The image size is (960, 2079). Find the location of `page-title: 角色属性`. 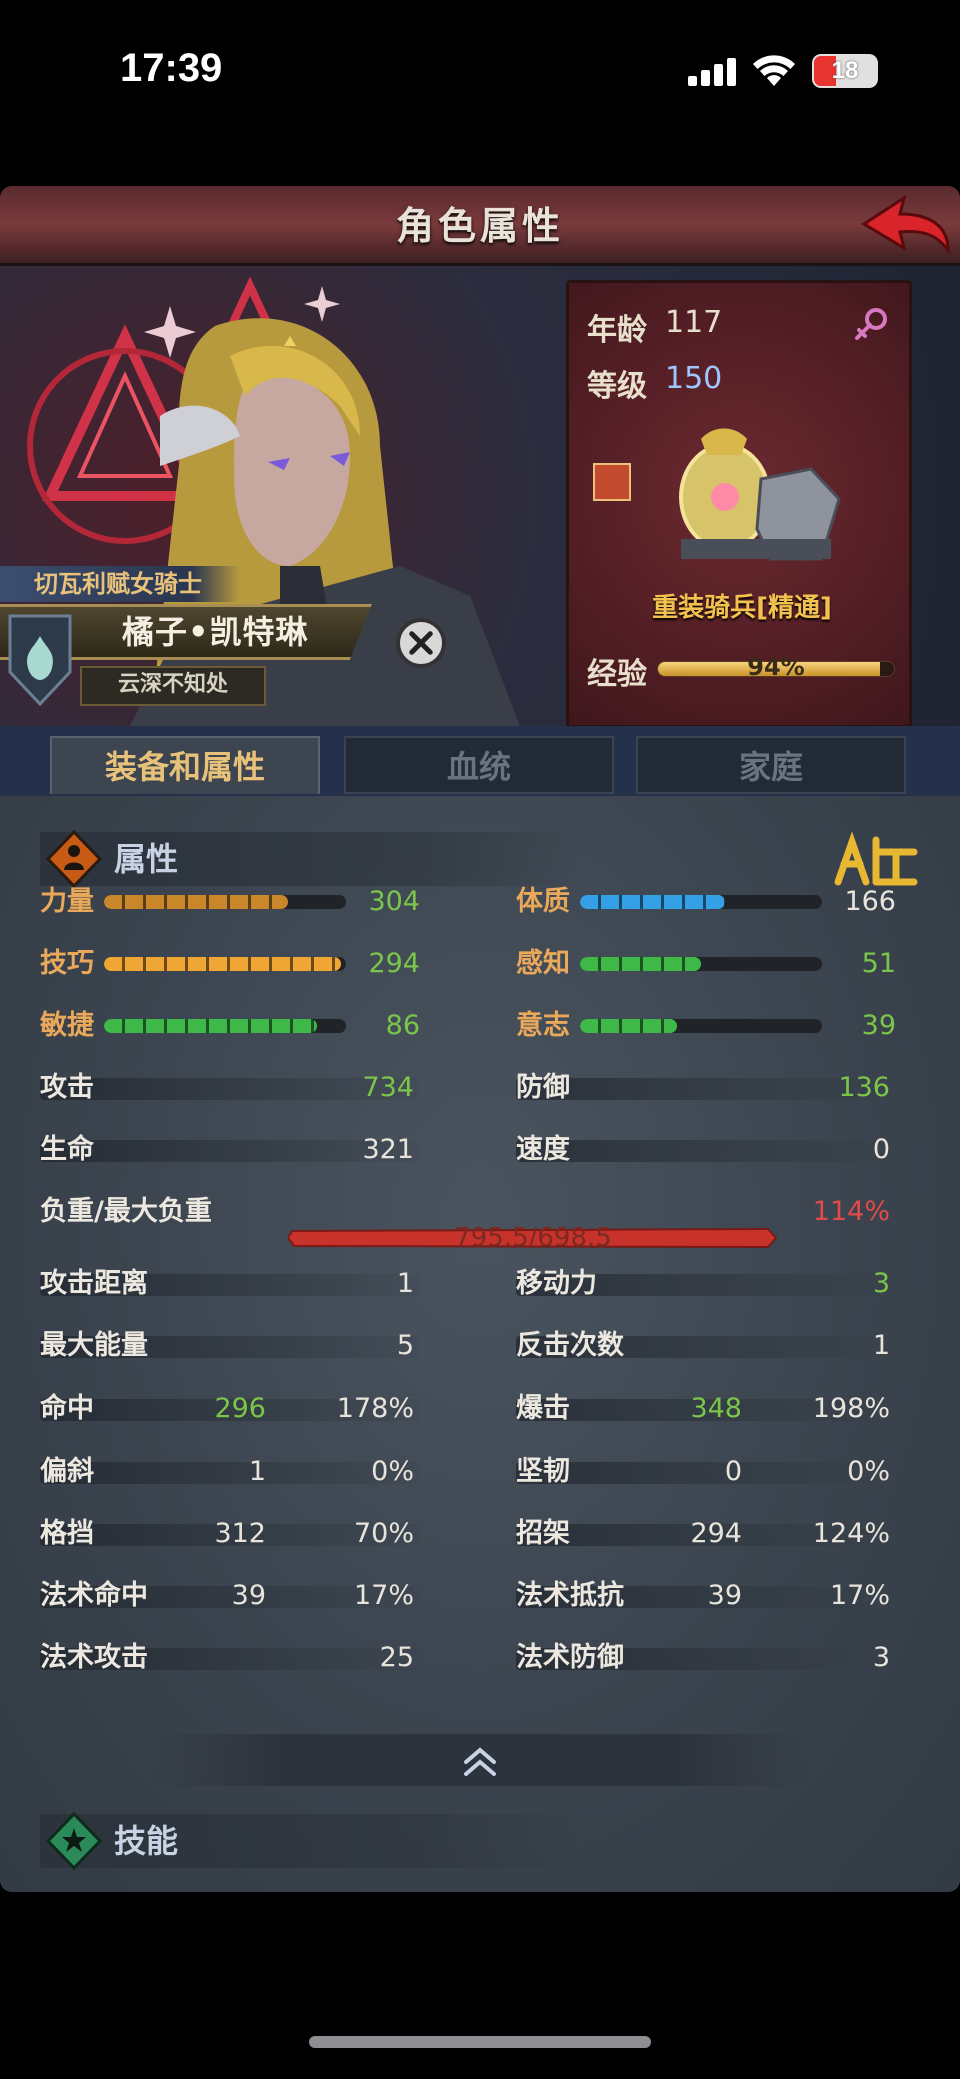

page-title: 角色属性 is located at coordinates (479, 226).